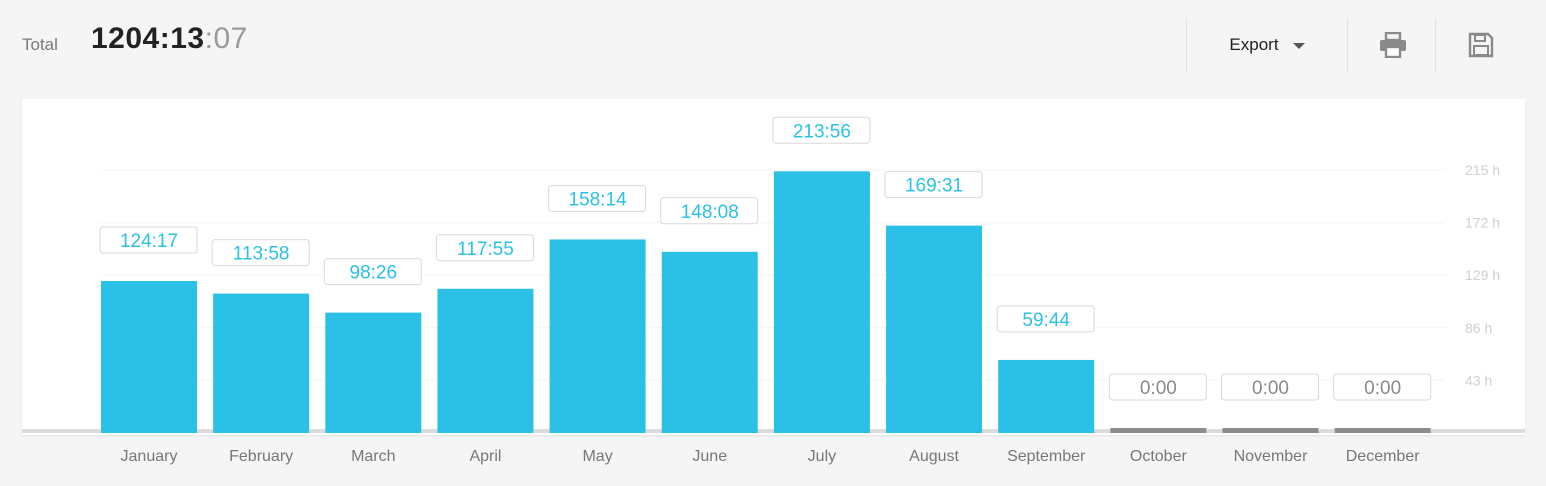 This screenshot has height=486, width=1546. What do you see at coordinates (597, 456) in the screenshot?
I see `x-tick-label: May` at bounding box center [597, 456].